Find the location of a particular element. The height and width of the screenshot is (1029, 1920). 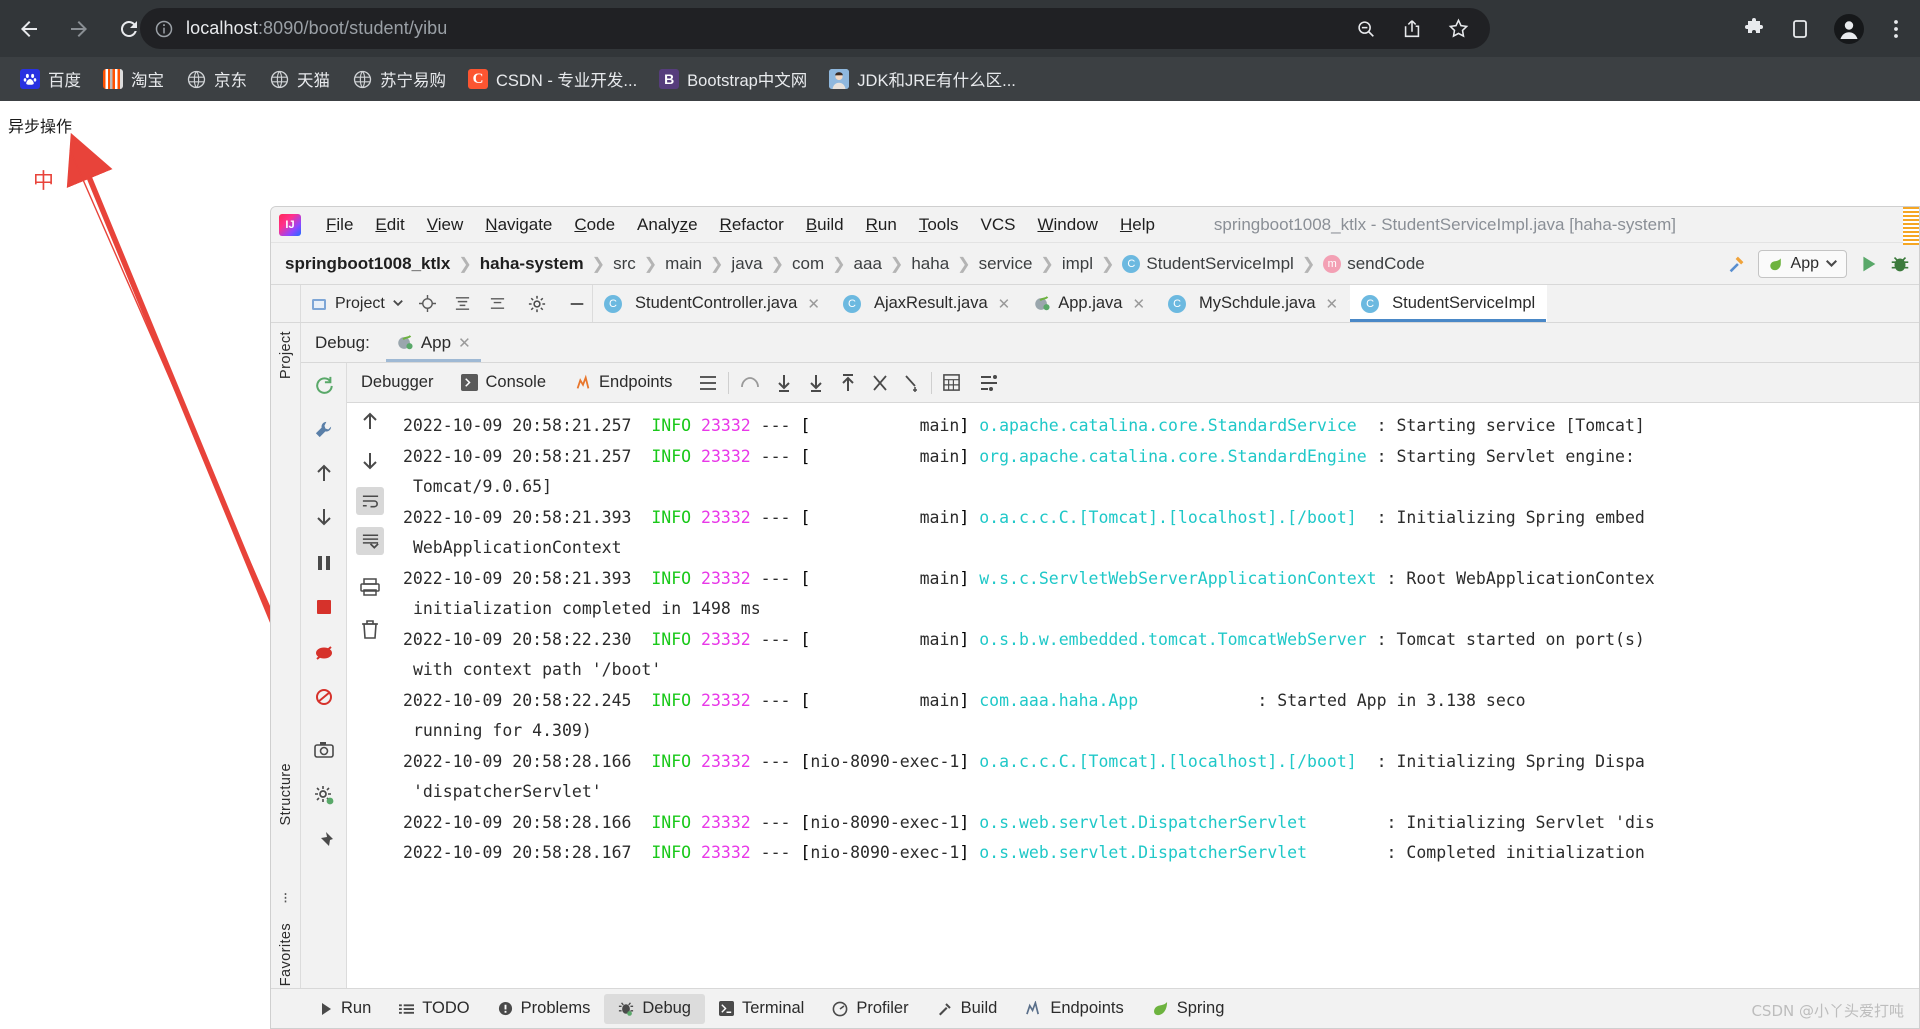

print-icon is located at coordinates (370, 587).